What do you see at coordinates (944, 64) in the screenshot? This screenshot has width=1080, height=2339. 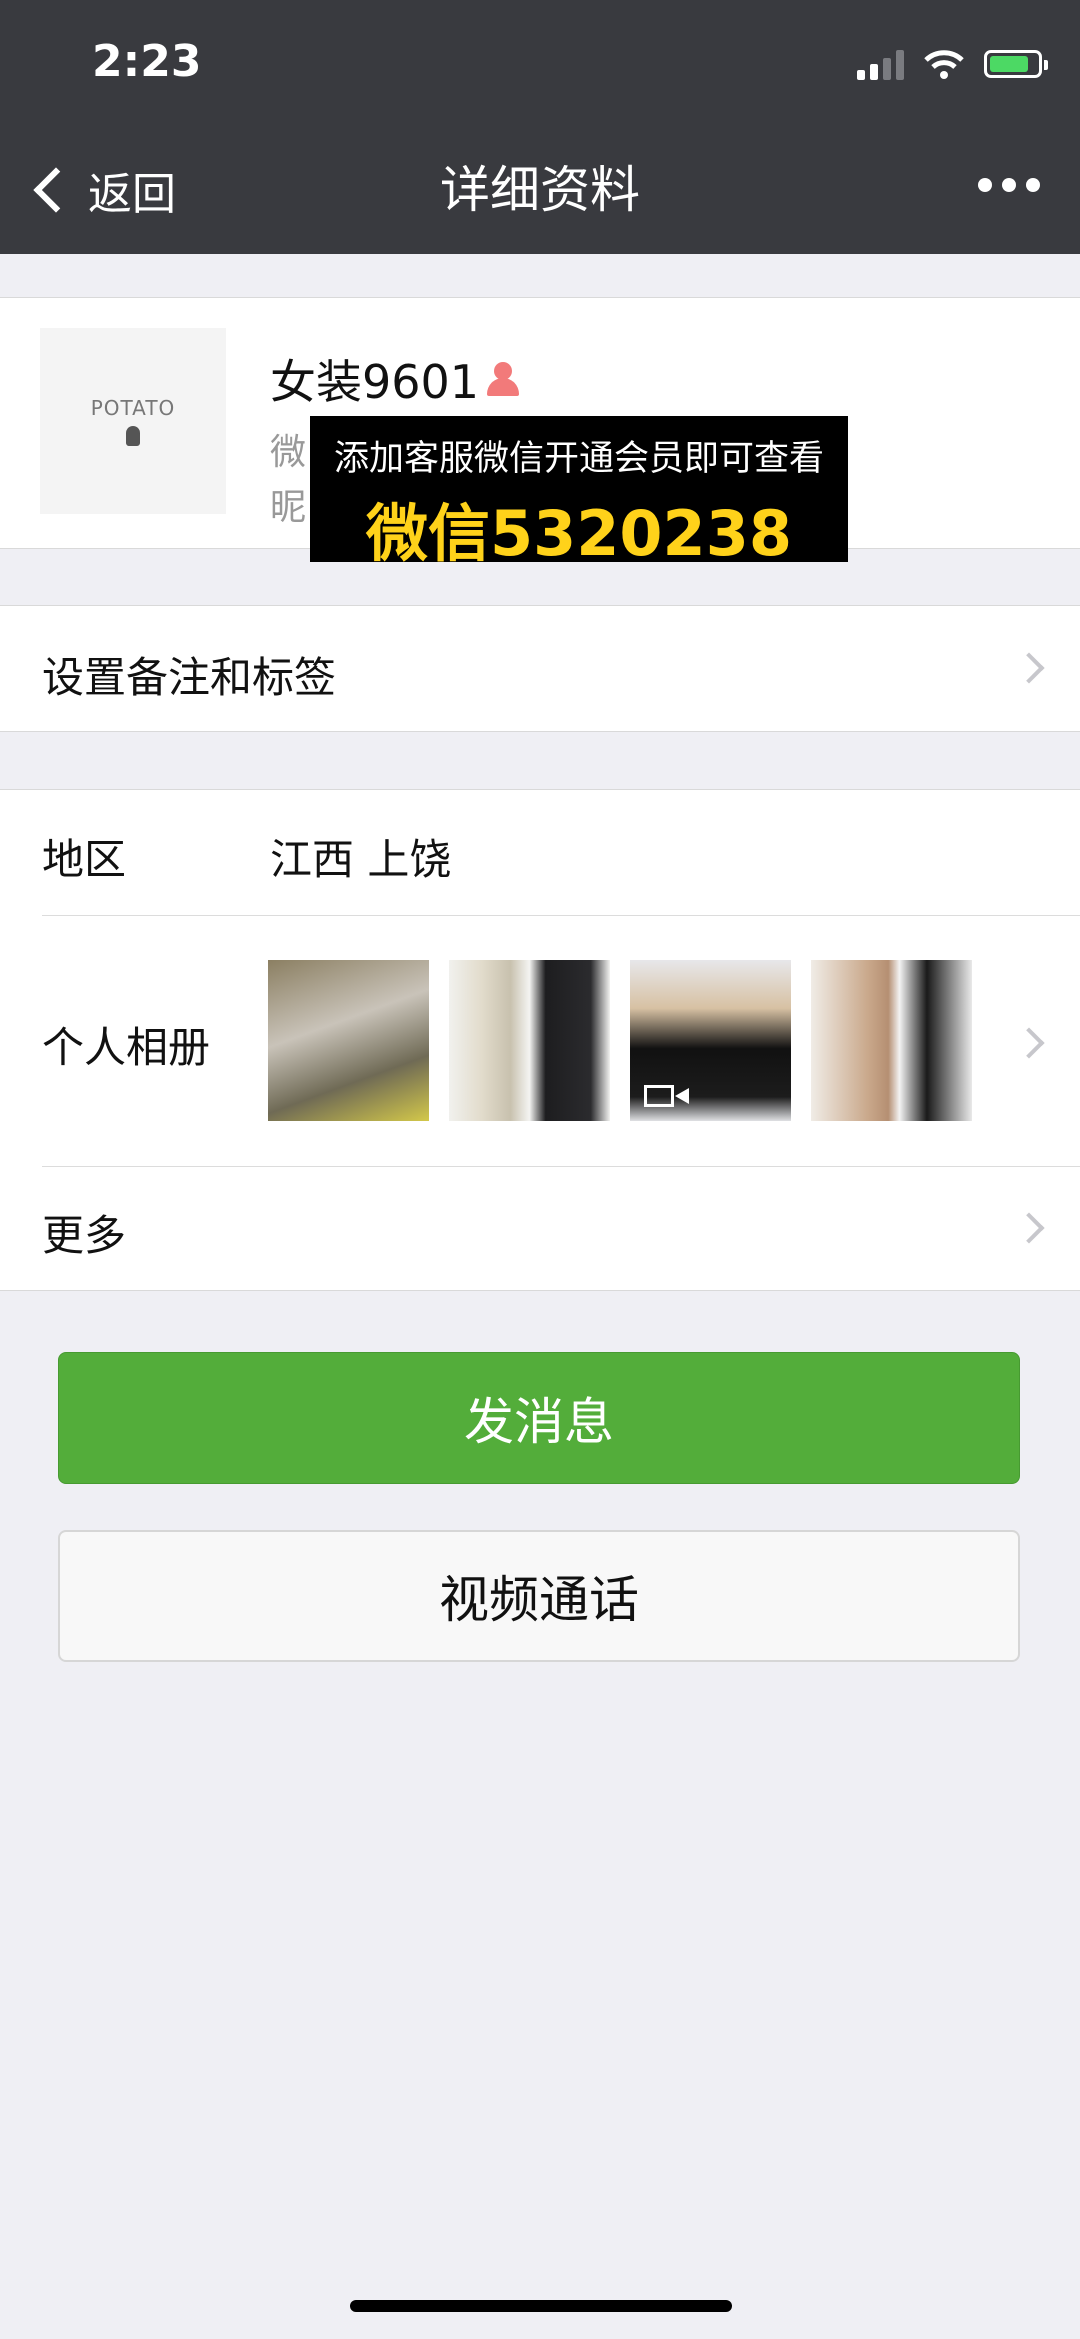 I see `wifi-icon` at bounding box center [944, 64].